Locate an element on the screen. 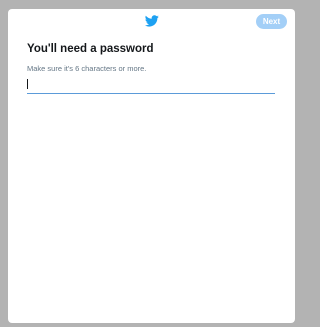 The width and height of the screenshot is (320, 327). twitter-bird-icon is located at coordinates (152, 21).